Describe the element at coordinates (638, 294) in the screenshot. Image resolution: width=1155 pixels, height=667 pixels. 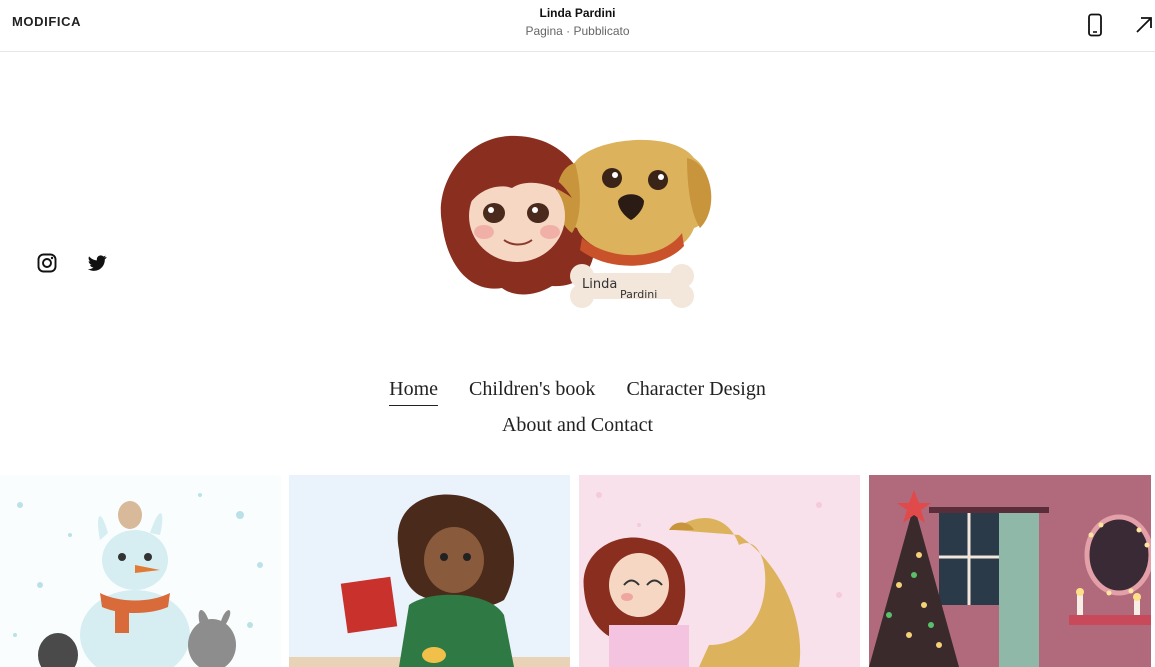
I see `bone-text-pardini: Pardini` at that location.